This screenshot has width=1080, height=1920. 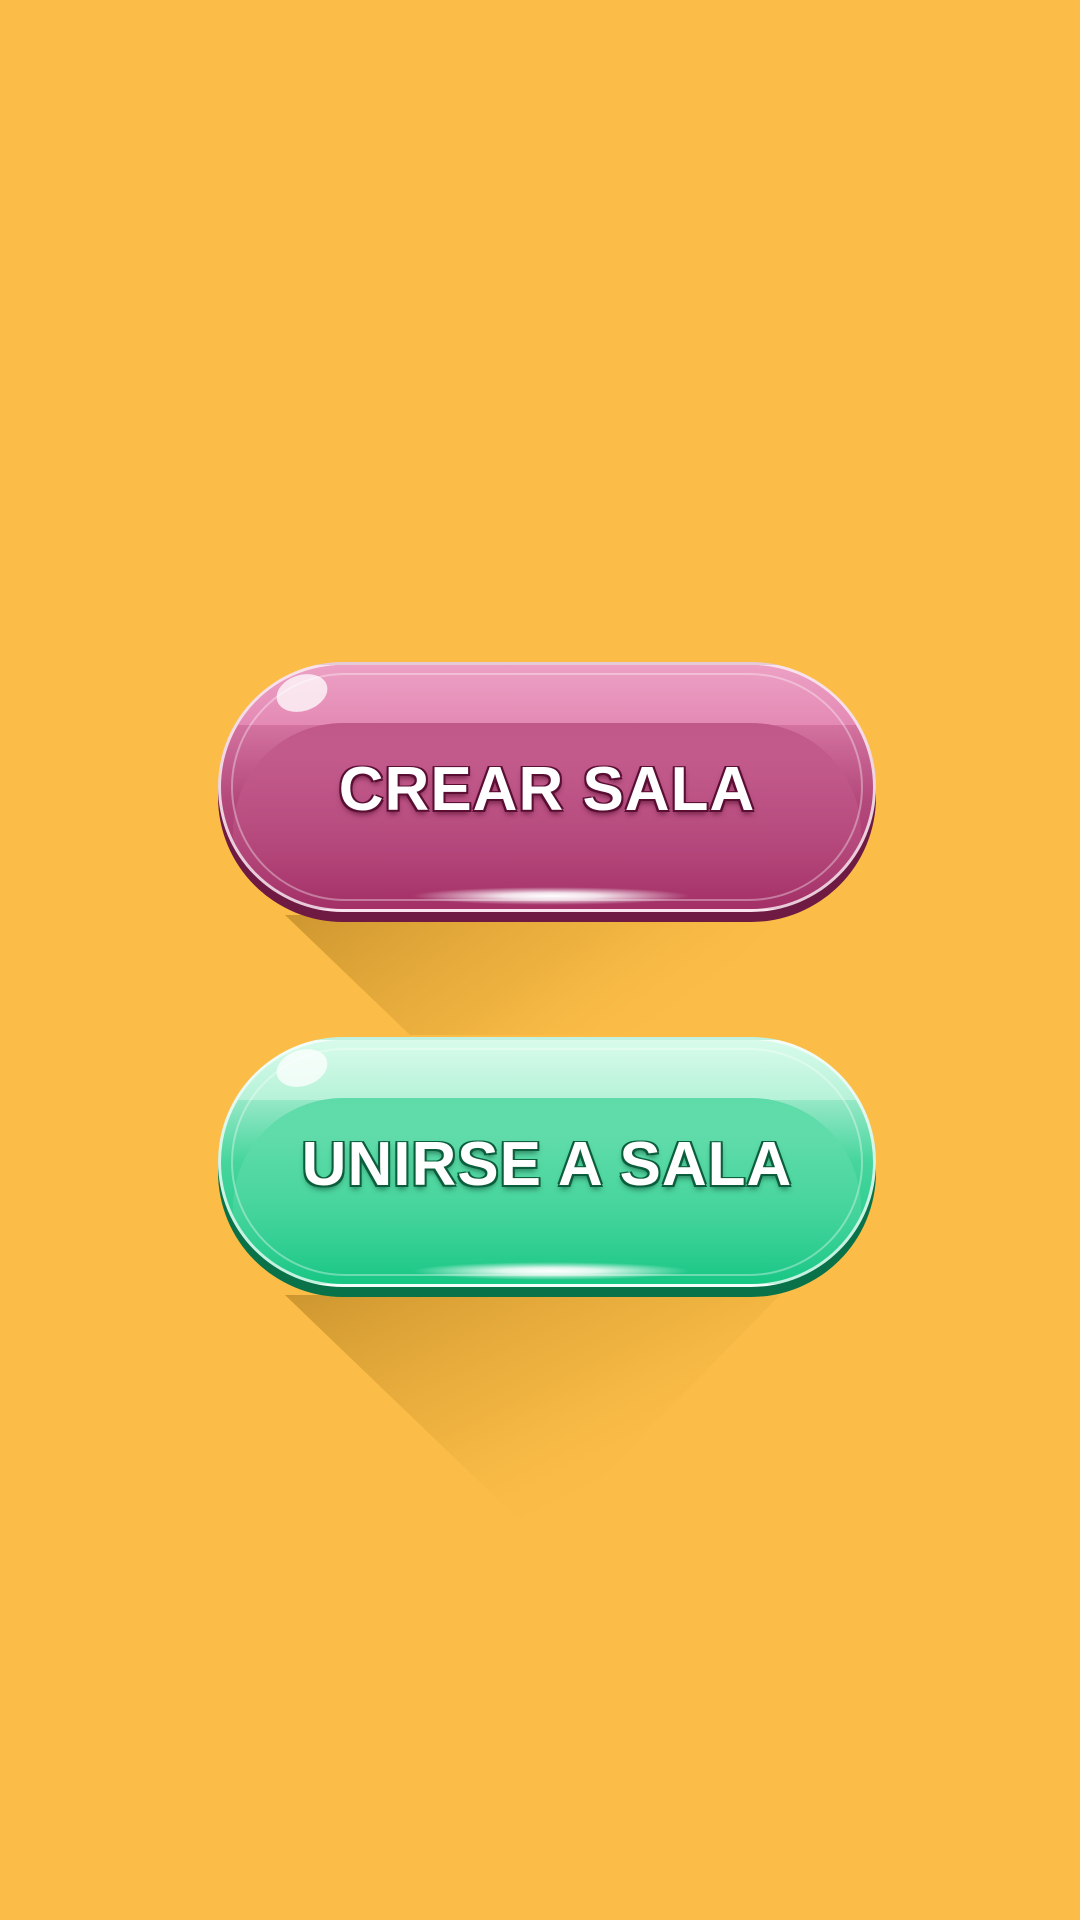 I want to click on join-room-button-face: UNIRSE A SALA, so click(x=547, y=1162).